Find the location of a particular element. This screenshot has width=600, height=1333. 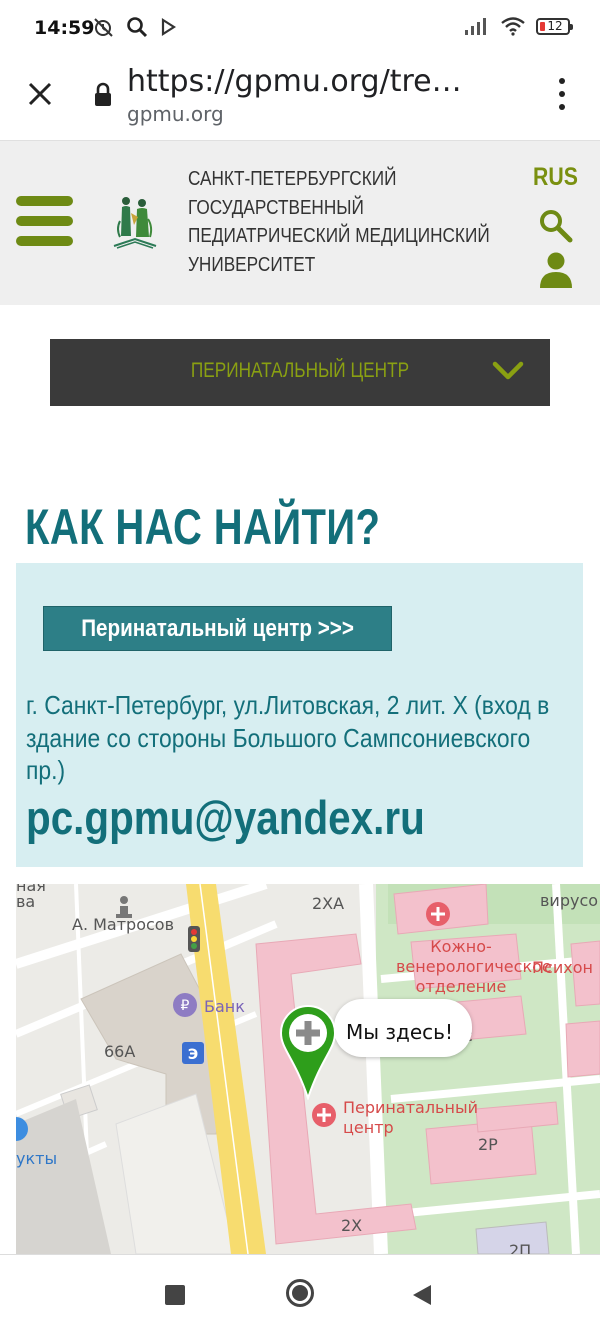

site-search-icon is located at coordinates (556, 226).